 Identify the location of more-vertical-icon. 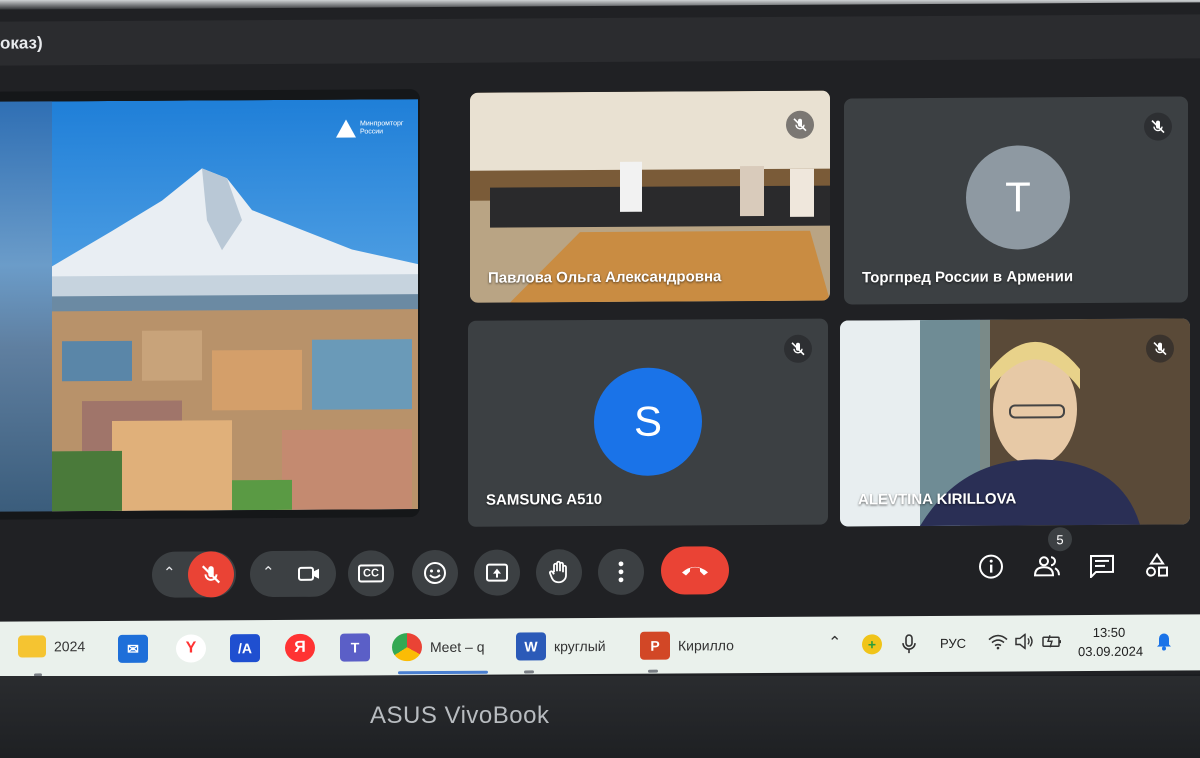
(621, 572).